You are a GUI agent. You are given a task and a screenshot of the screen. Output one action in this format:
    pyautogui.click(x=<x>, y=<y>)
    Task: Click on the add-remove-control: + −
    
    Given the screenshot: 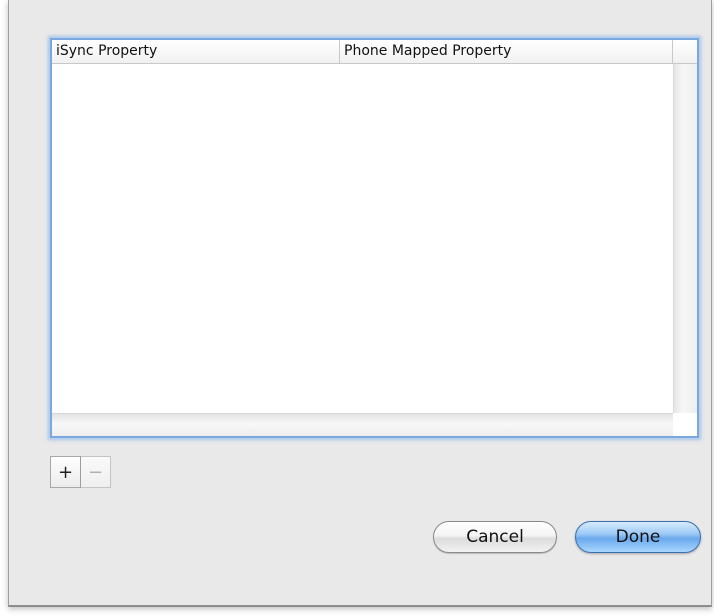 What is the action you would take?
    pyautogui.click(x=80, y=472)
    